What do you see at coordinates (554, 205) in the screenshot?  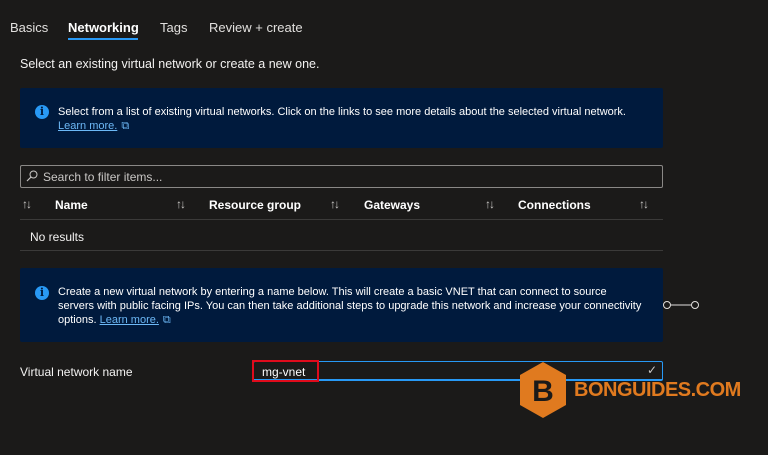 I see `column-header-connections: Connections` at bounding box center [554, 205].